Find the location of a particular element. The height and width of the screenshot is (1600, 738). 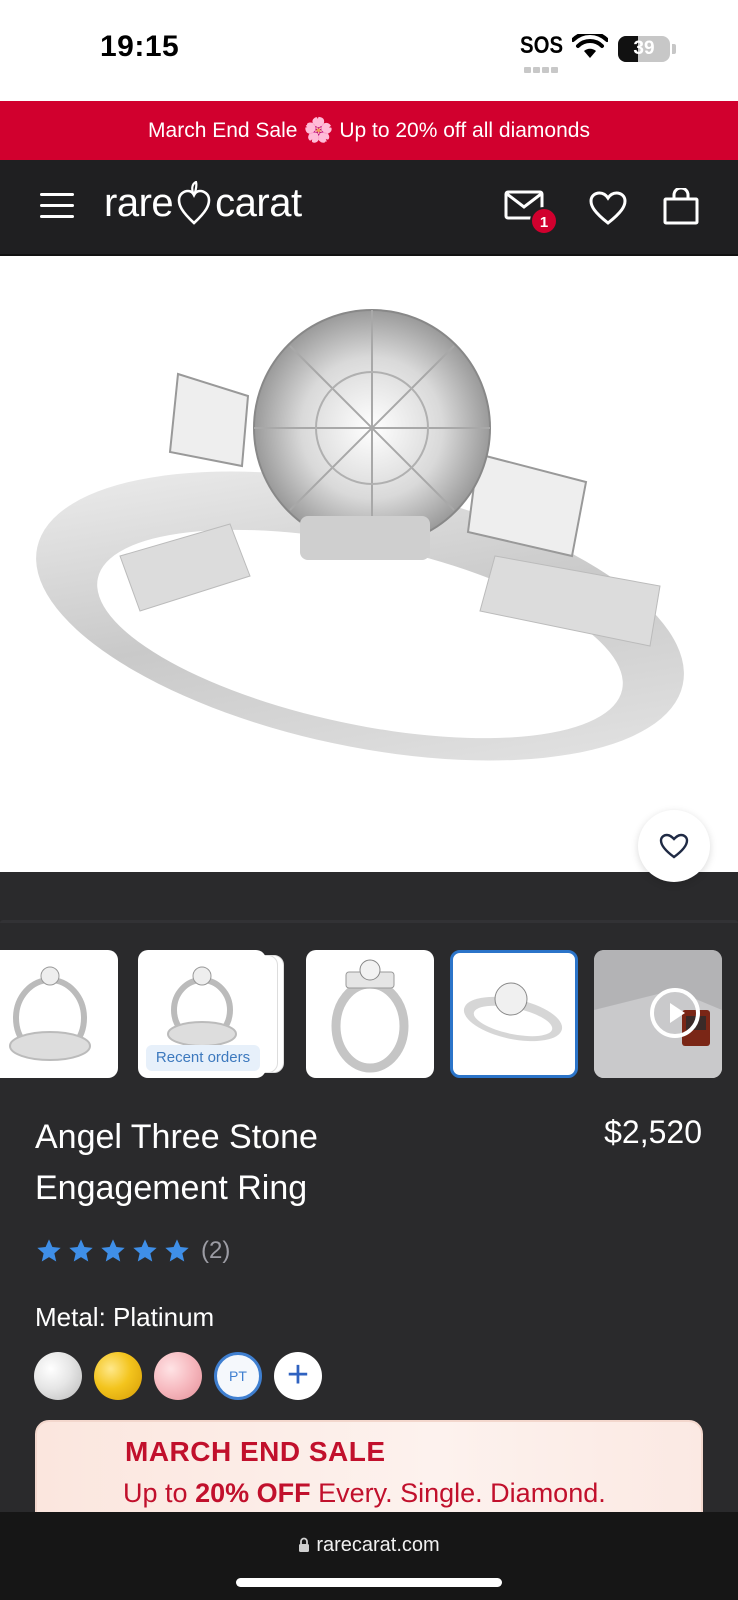

signal-dots-icon is located at coordinates (542, 66).